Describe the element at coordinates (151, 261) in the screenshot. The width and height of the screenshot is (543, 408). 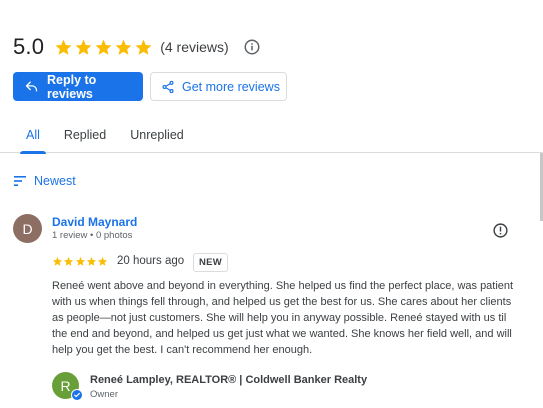
I see `review-time: 20 hours ago` at that location.